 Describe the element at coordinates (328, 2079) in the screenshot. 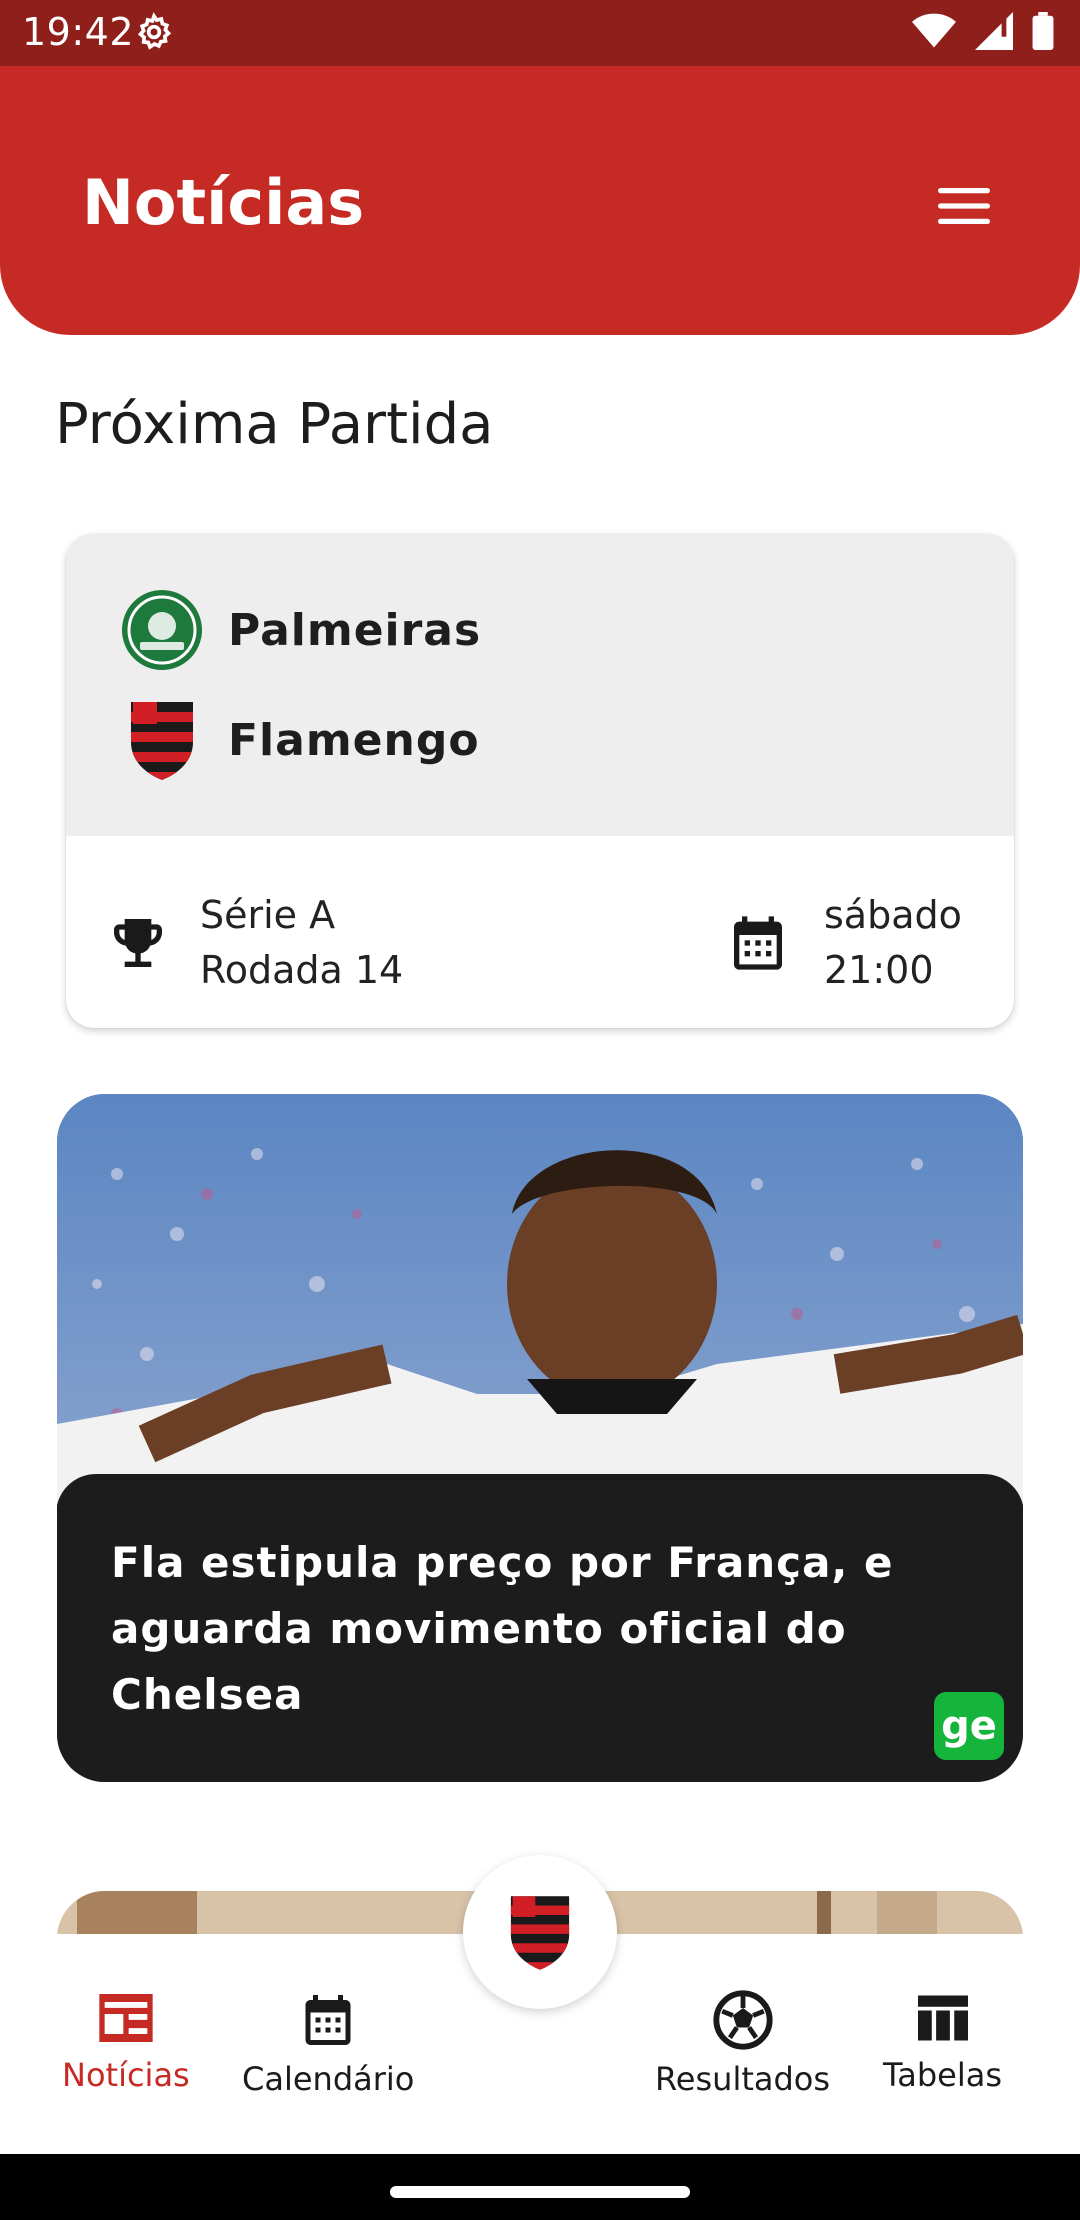

I see `nav-label-calendario: Calendário` at that location.